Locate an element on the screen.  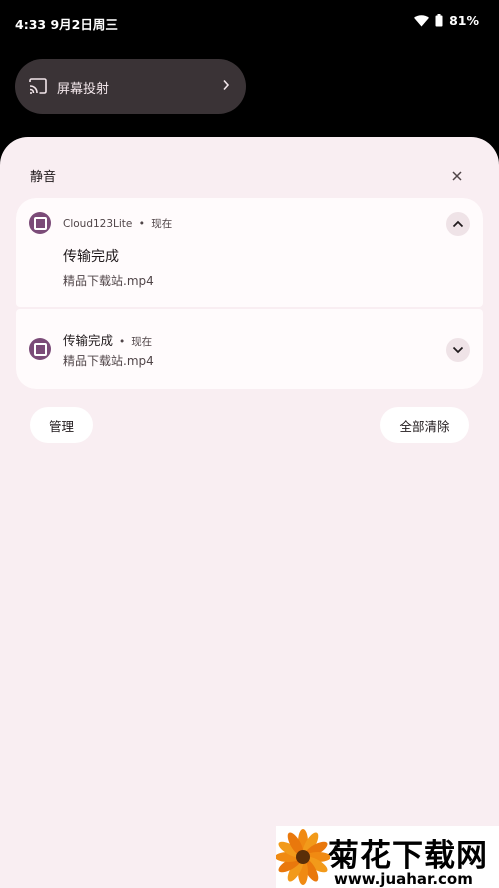
watermark: 菊花下载网 www.juahar.com is located at coordinates (387, 857).